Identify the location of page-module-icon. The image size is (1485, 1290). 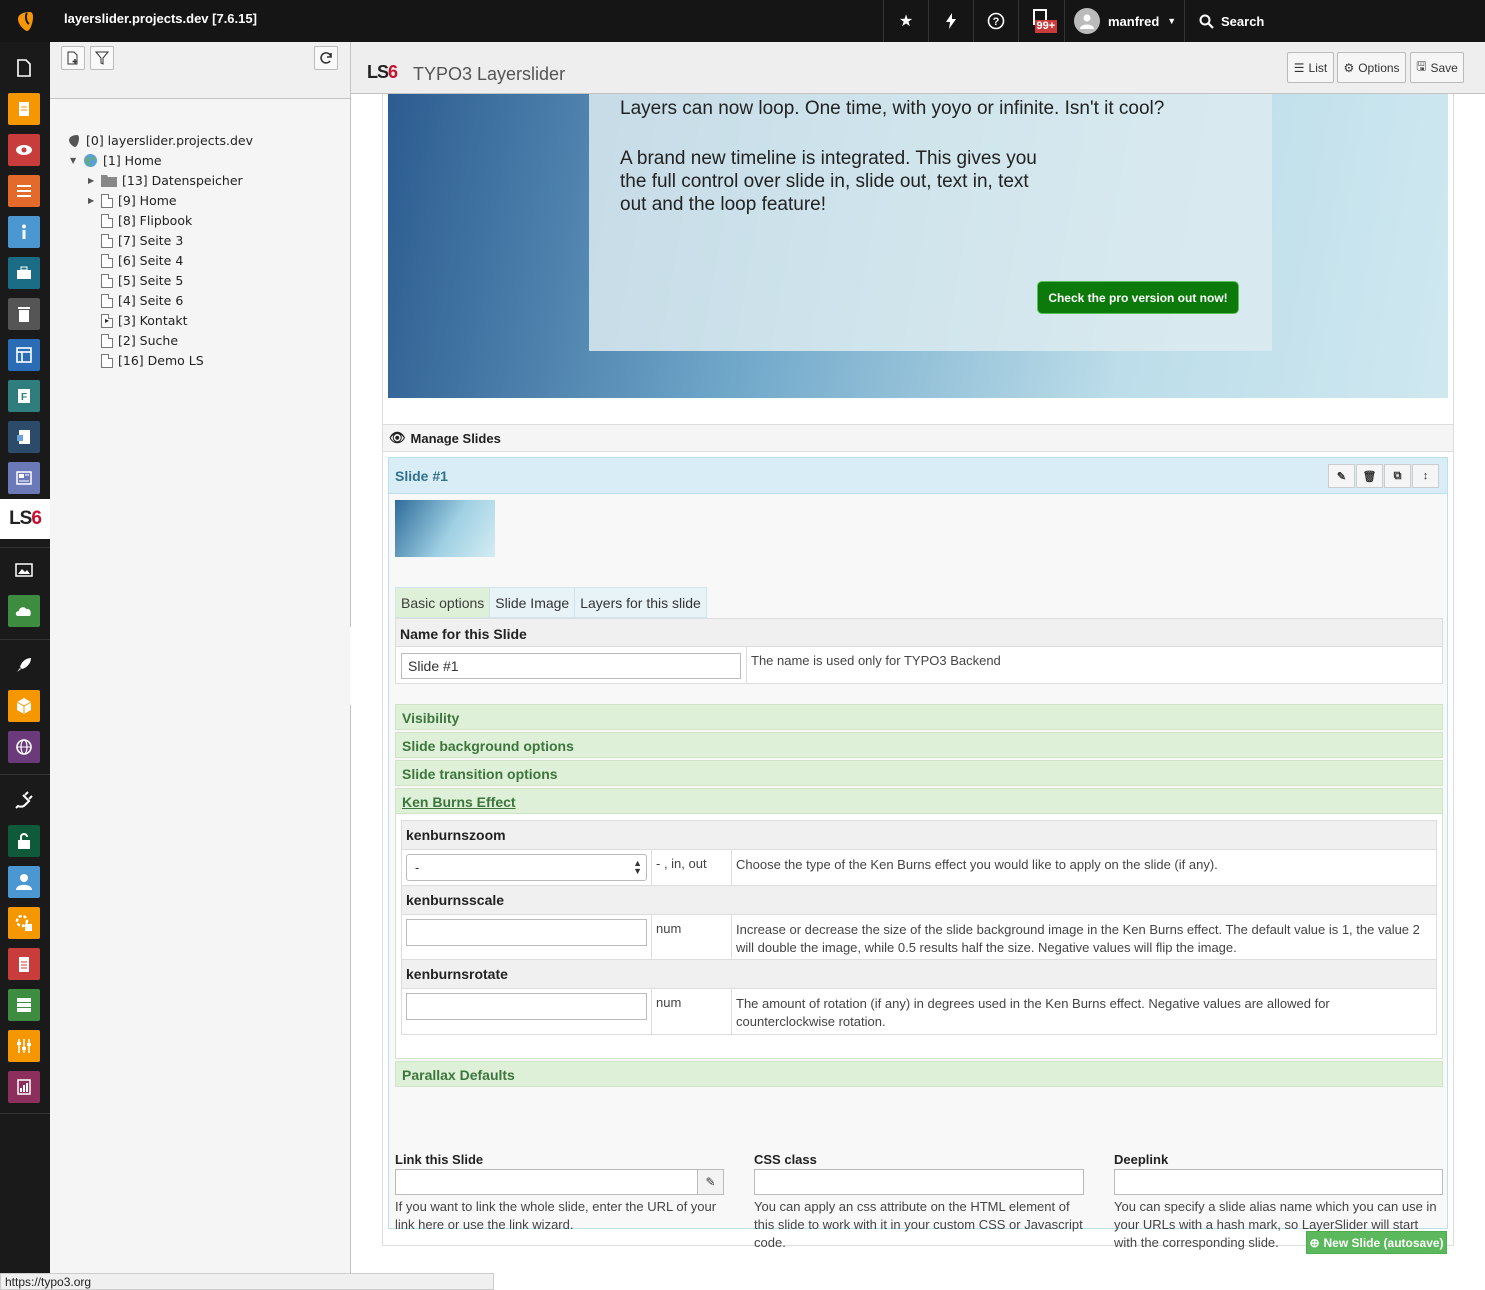
(24, 68).